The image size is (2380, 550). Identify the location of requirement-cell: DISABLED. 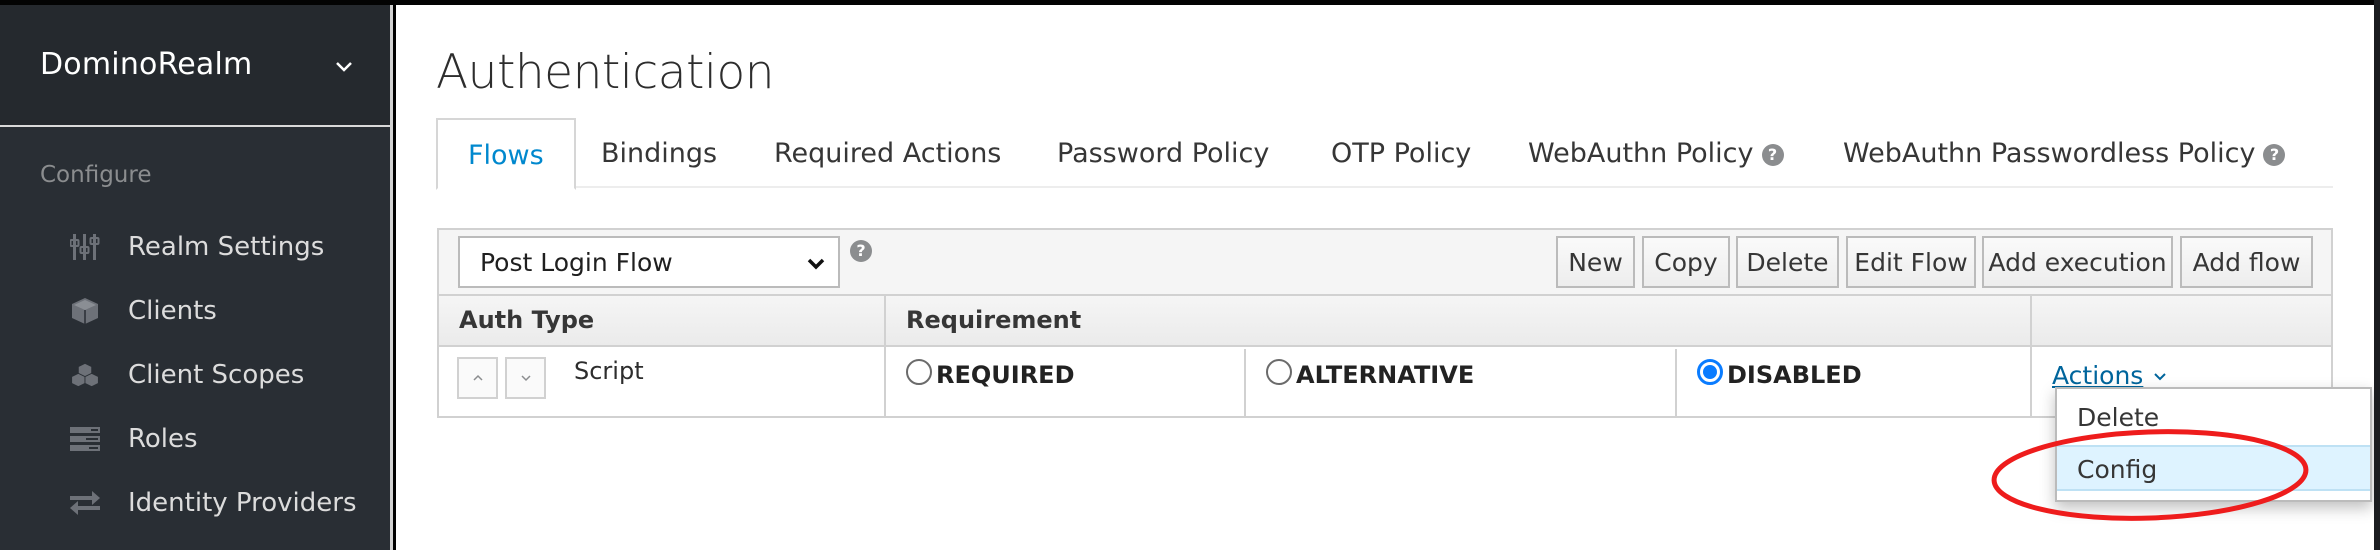
(1853, 382).